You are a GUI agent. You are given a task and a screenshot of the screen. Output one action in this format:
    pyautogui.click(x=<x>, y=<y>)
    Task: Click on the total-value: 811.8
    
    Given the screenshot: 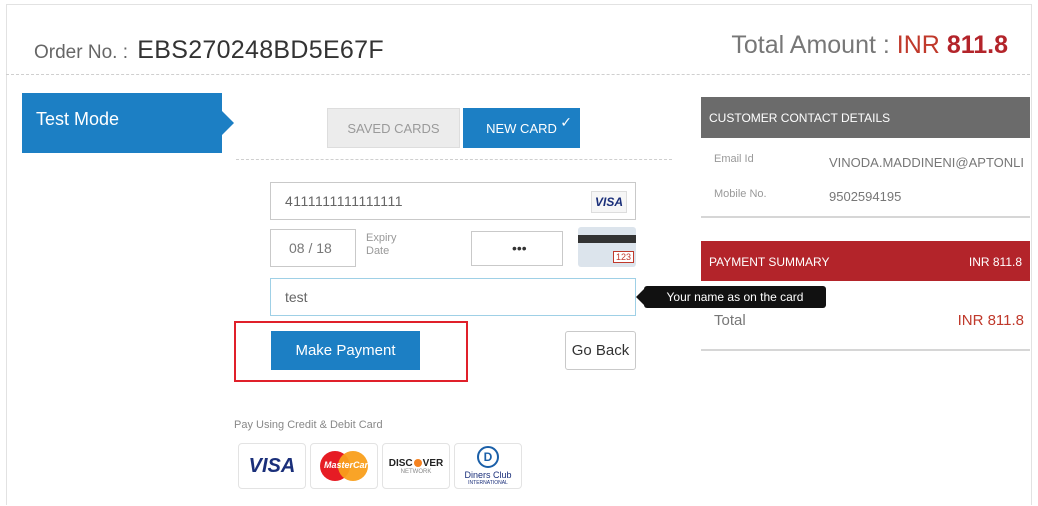 What is the action you would take?
    pyautogui.click(x=977, y=45)
    